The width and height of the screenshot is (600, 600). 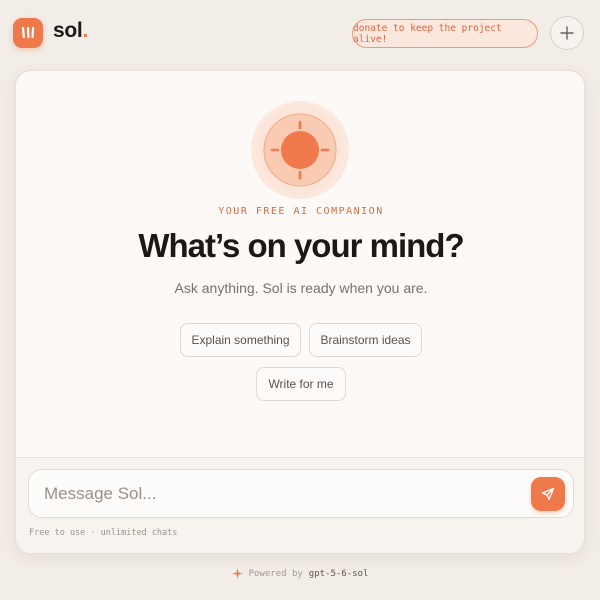 What do you see at coordinates (240, 340) in the screenshot?
I see `suggestion-explain-something: Explain something` at bounding box center [240, 340].